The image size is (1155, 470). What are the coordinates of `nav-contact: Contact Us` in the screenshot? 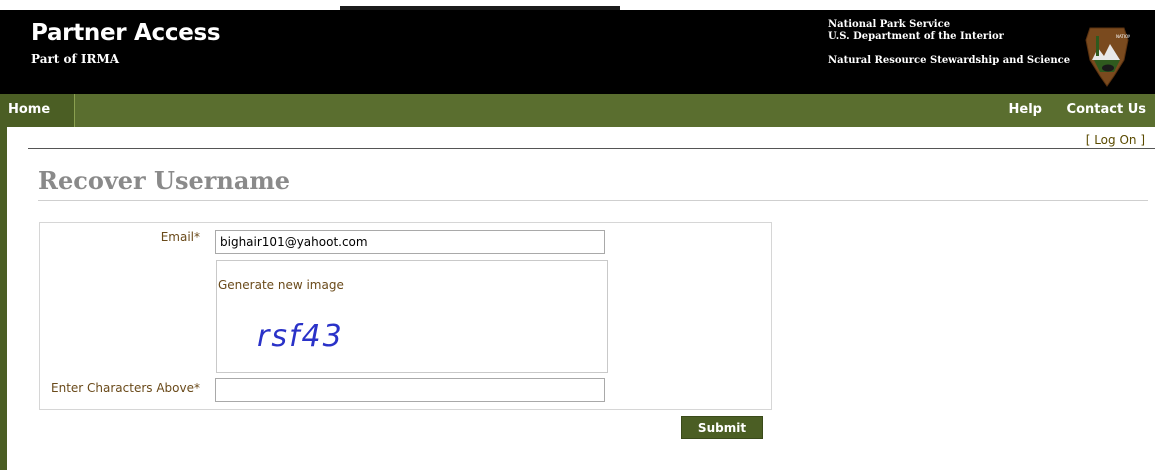 It's located at (1106, 109).